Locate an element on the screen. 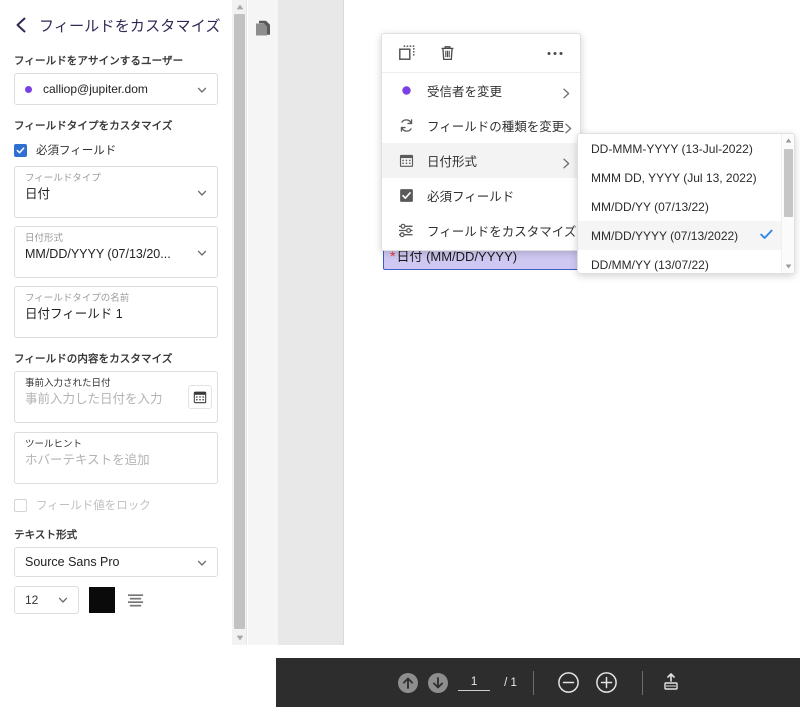 This screenshot has height=707, width=800. plus-circle-icon is located at coordinates (607, 683).